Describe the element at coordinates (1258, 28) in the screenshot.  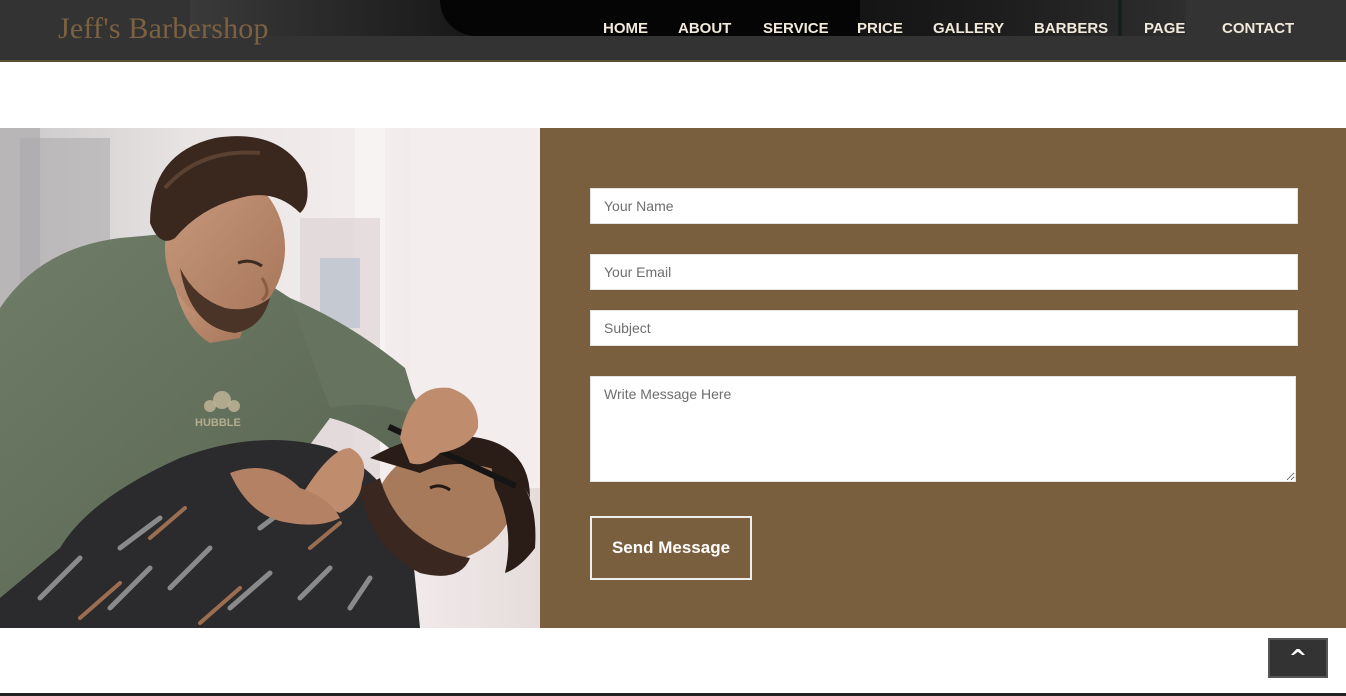
I see `nav-contact: CONTACT` at that location.